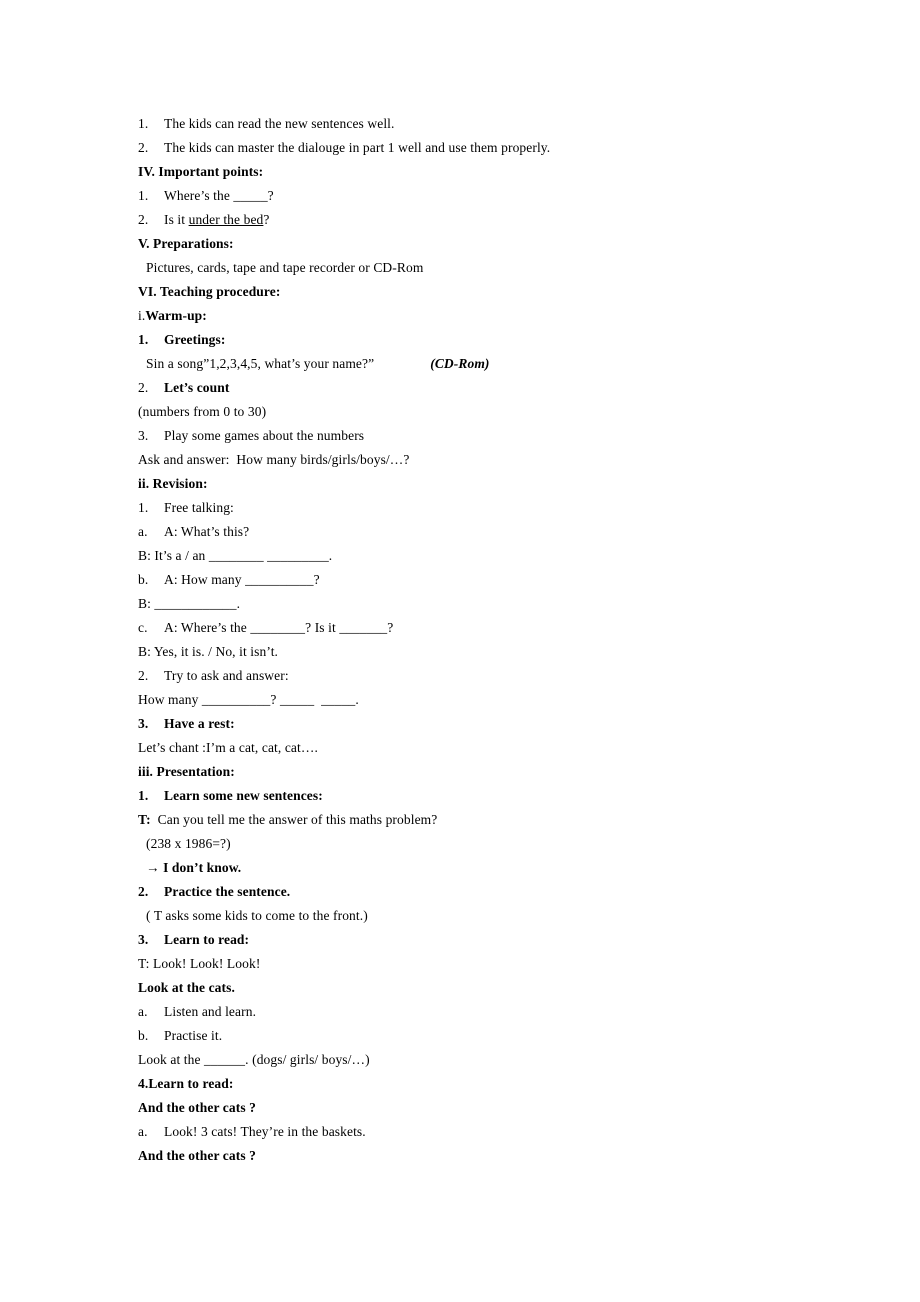  What do you see at coordinates (458, 220) in the screenshot?
I see `list-item: 2. Is it under the bed?` at bounding box center [458, 220].